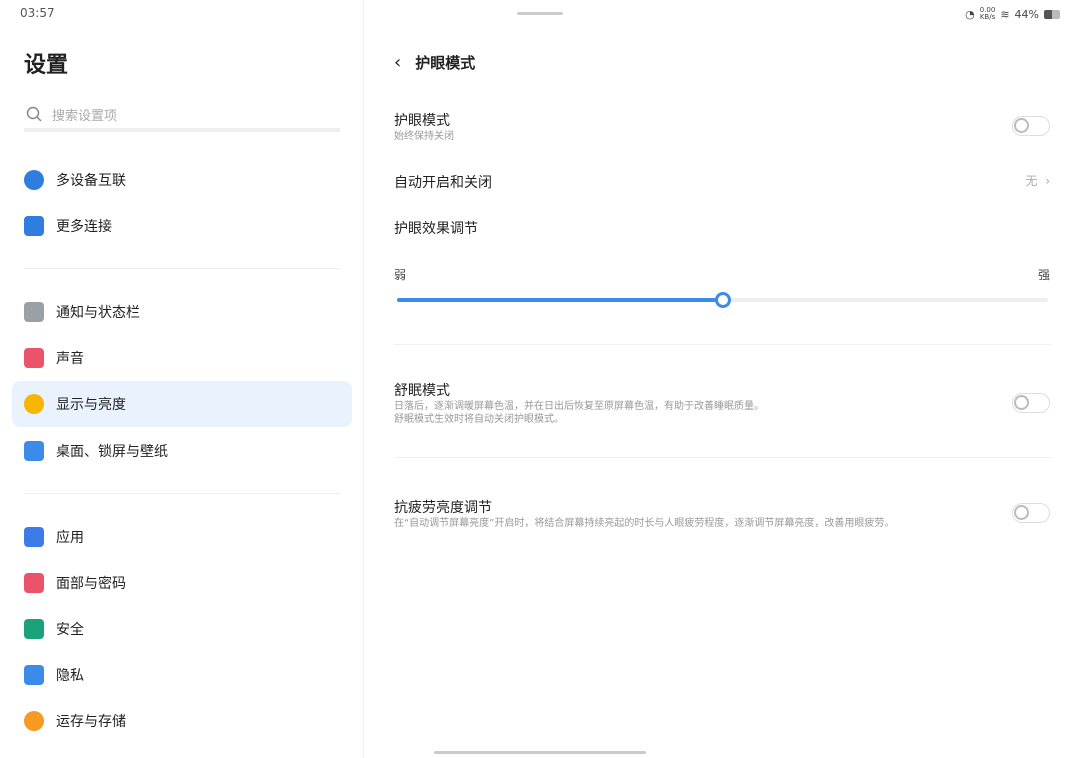 The height and width of the screenshot is (758, 1080). What do you see at coordinates (1052, 14) in the screenshot?
I see `battery-icon` at bounding box center [1052, 14].